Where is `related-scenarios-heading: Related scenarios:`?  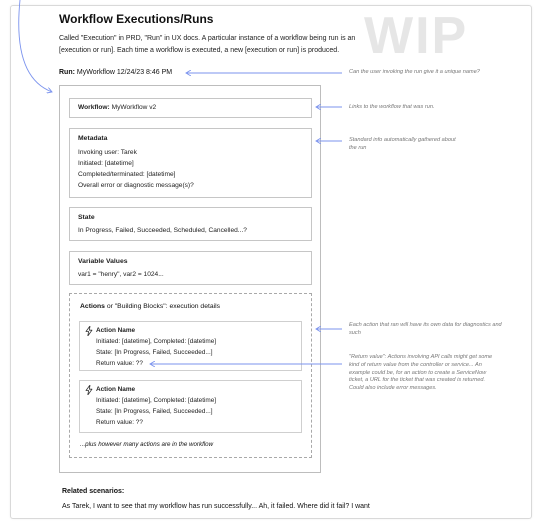
related-scenarios-heading: Related scenarios: is located at coordinates (93, 491).